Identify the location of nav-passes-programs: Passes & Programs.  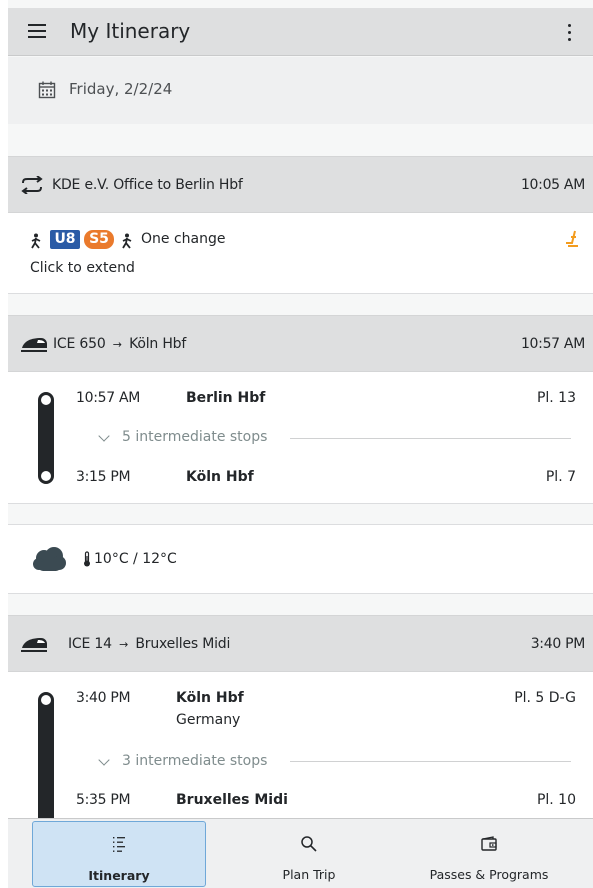
(489, 854).